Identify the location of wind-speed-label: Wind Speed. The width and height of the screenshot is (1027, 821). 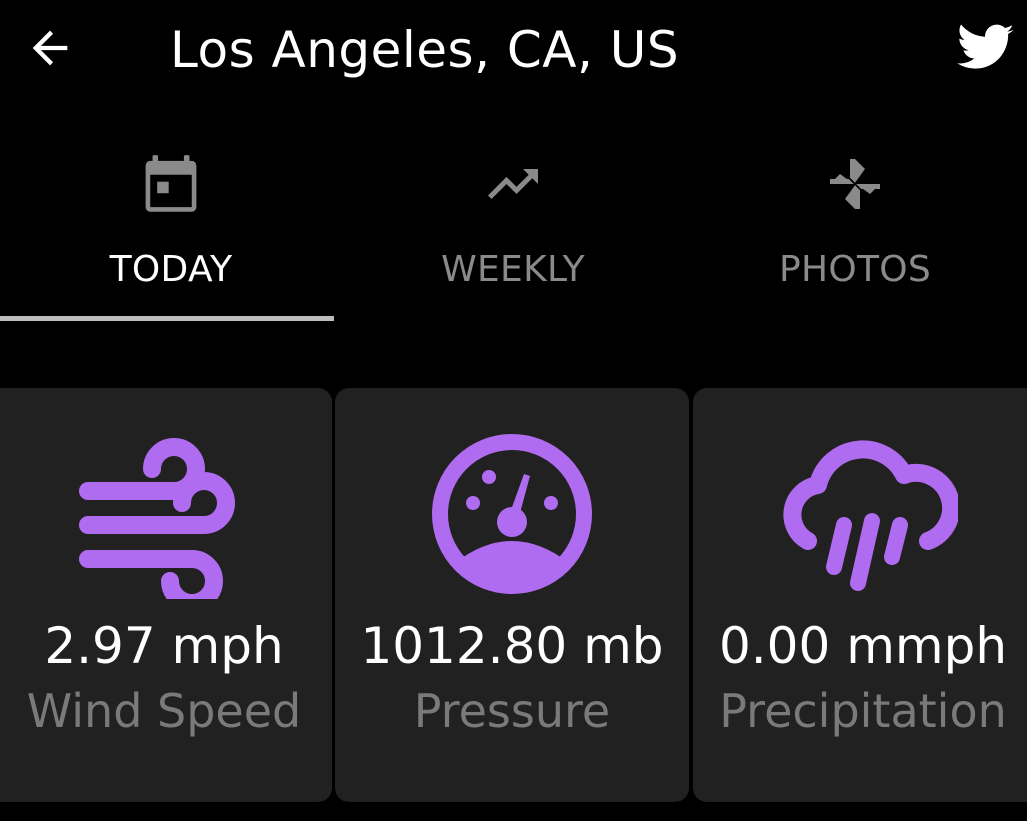
(164, 711).